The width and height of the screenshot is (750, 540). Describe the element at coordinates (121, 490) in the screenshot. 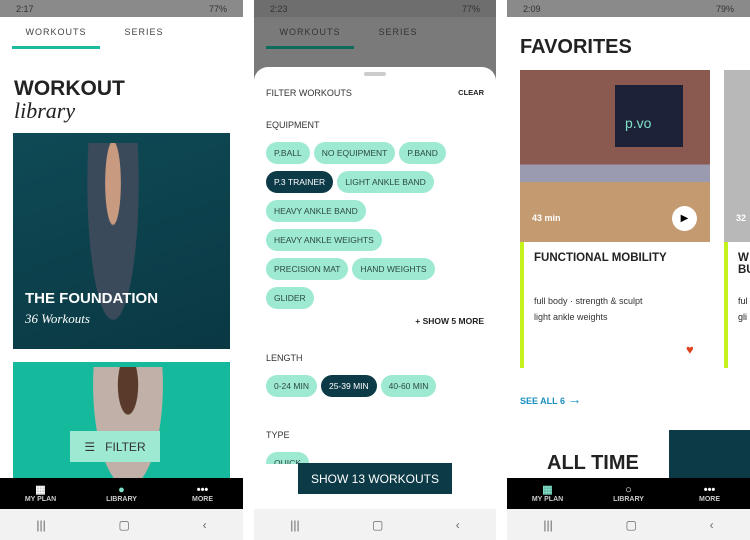

I see `flame-icon: ●` at that location.